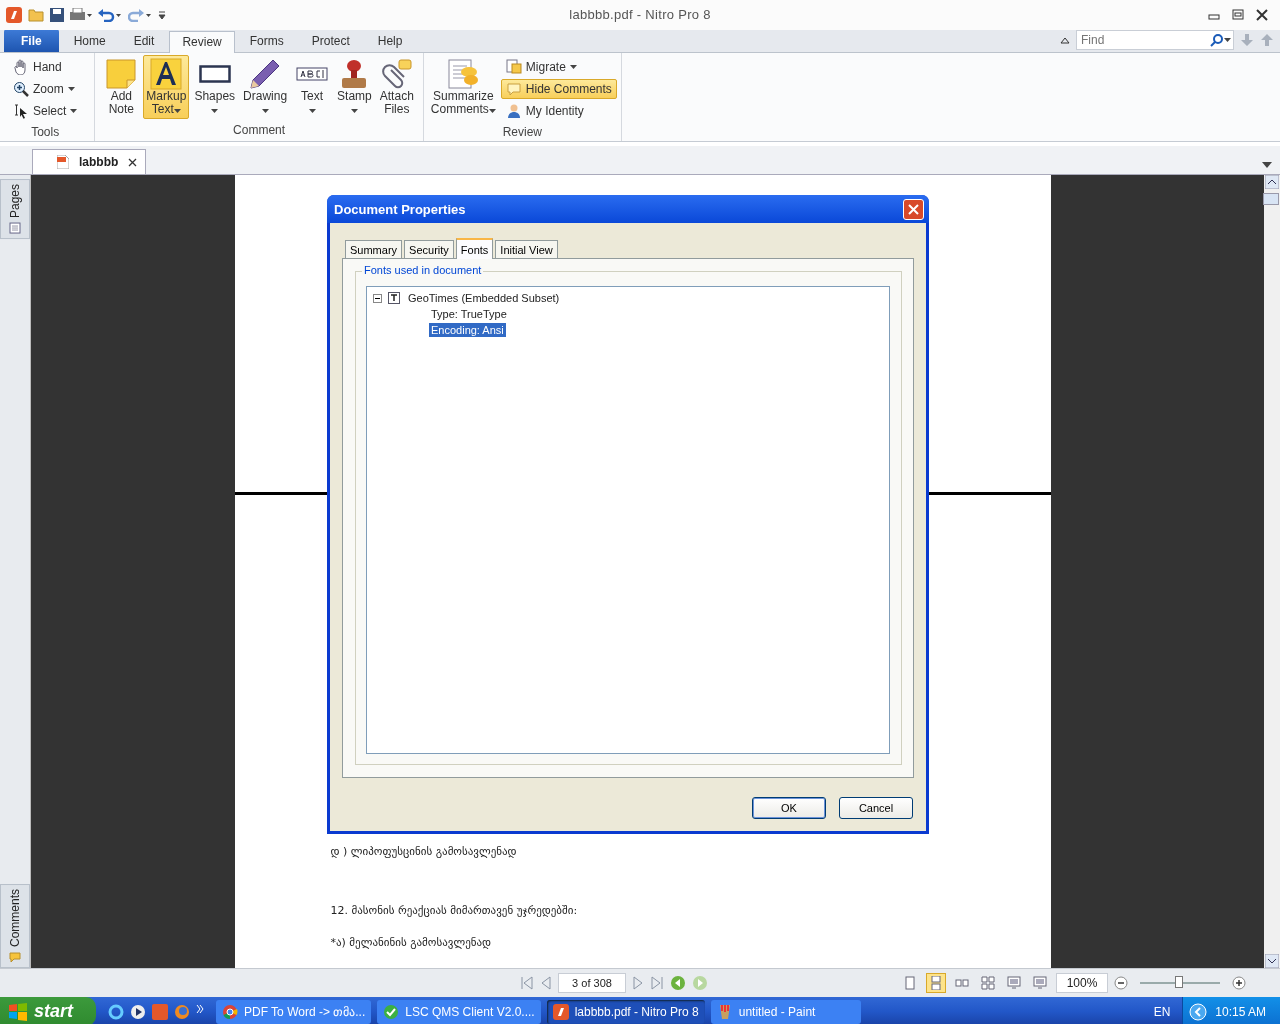 The height and width of the screenshot is (1024, 1280). What do you see at coordinates (592, 983) in the screenshot?
I see `page-number-field: 3 of 308` at bounding box center [592, 983].